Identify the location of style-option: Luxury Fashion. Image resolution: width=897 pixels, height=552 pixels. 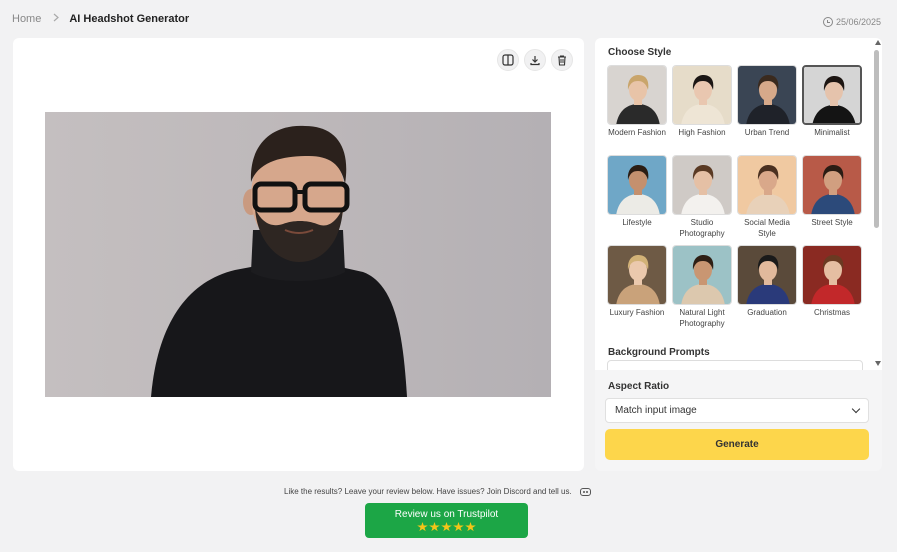
(637, 290).